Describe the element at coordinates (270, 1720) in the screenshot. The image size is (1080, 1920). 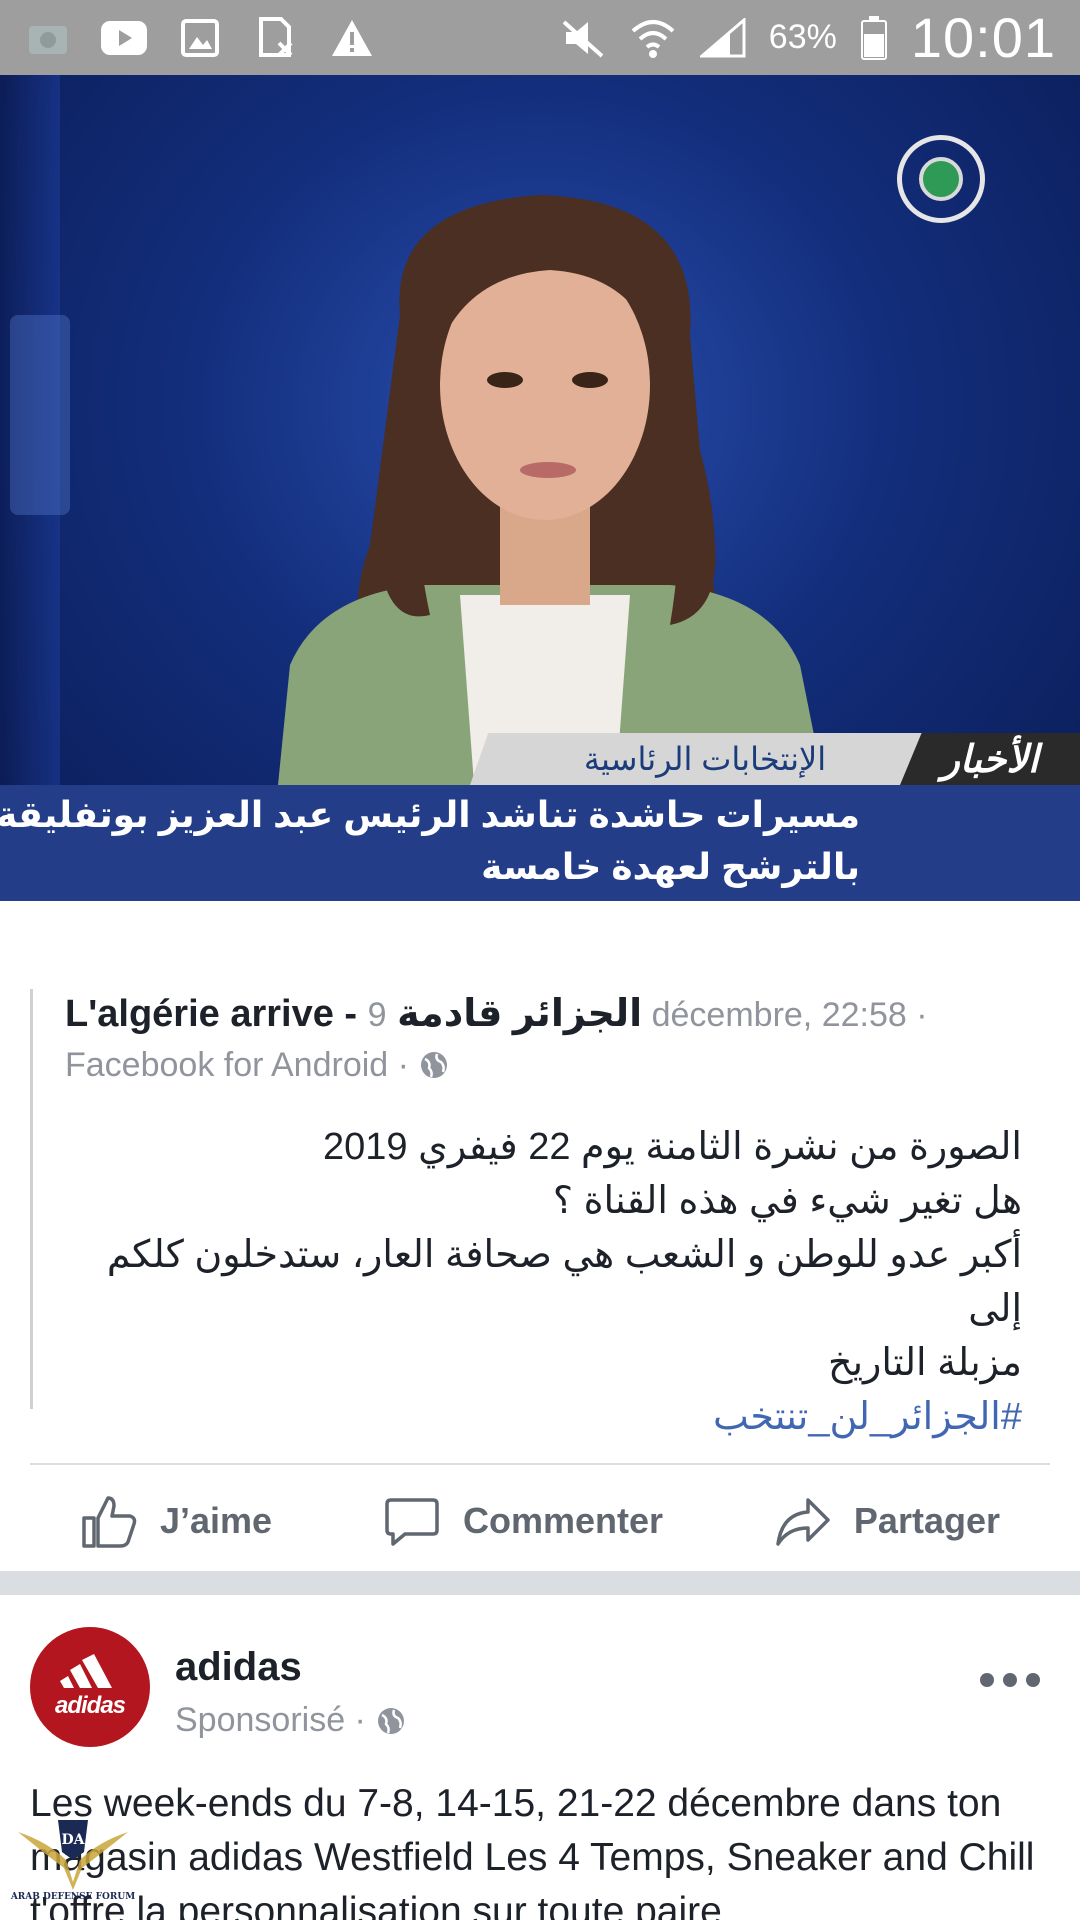
I see `sponsored-text: Sponsorisé ·` at that location.